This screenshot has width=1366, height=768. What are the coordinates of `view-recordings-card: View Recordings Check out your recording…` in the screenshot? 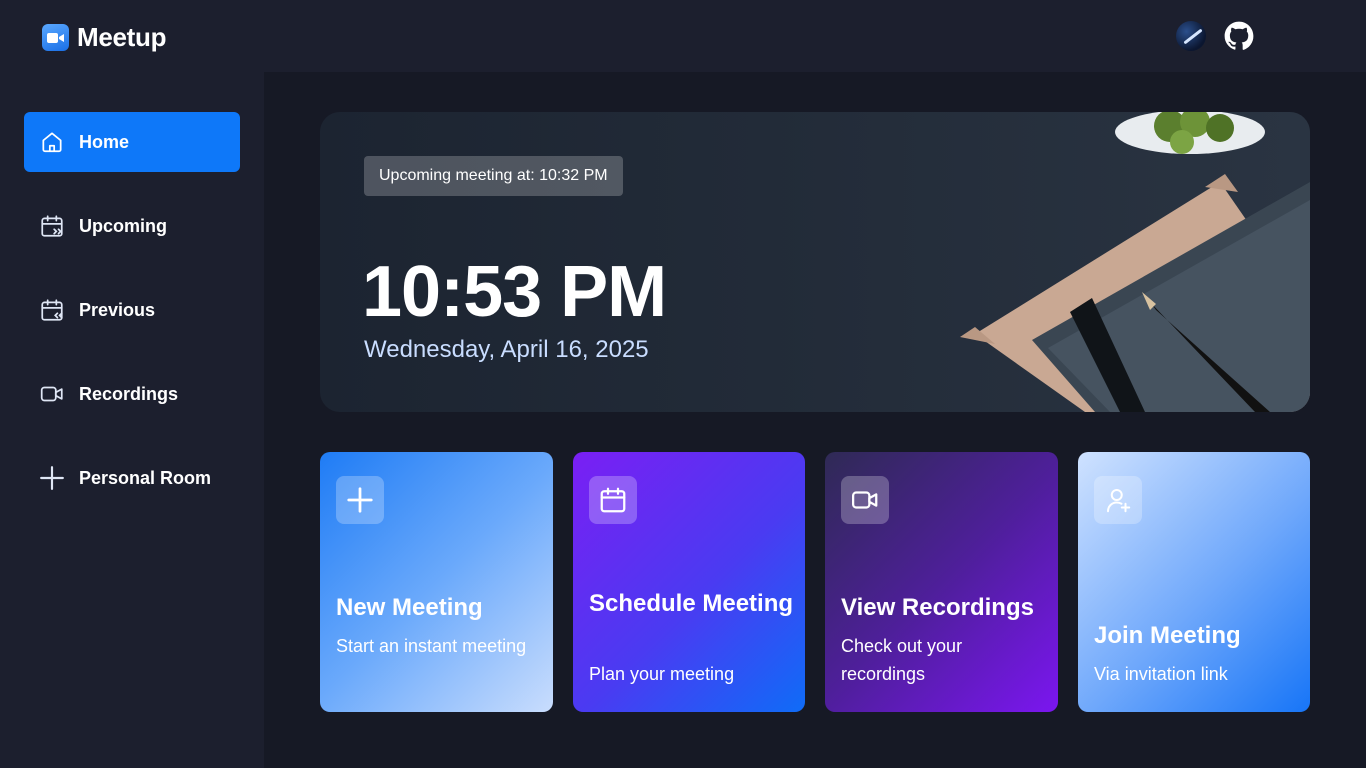 It's located at (941, 582).